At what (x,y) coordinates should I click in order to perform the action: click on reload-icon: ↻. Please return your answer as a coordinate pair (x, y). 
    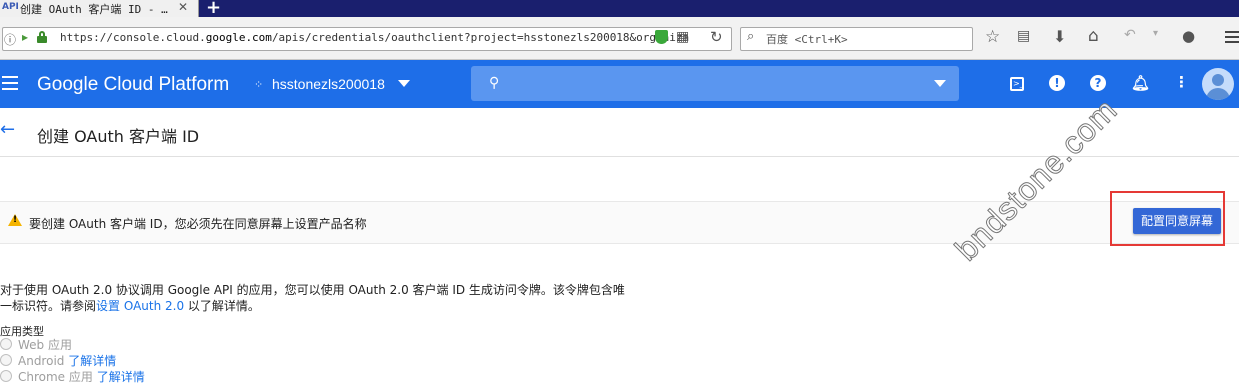
    Looking at the image, I should click on (716, 37).